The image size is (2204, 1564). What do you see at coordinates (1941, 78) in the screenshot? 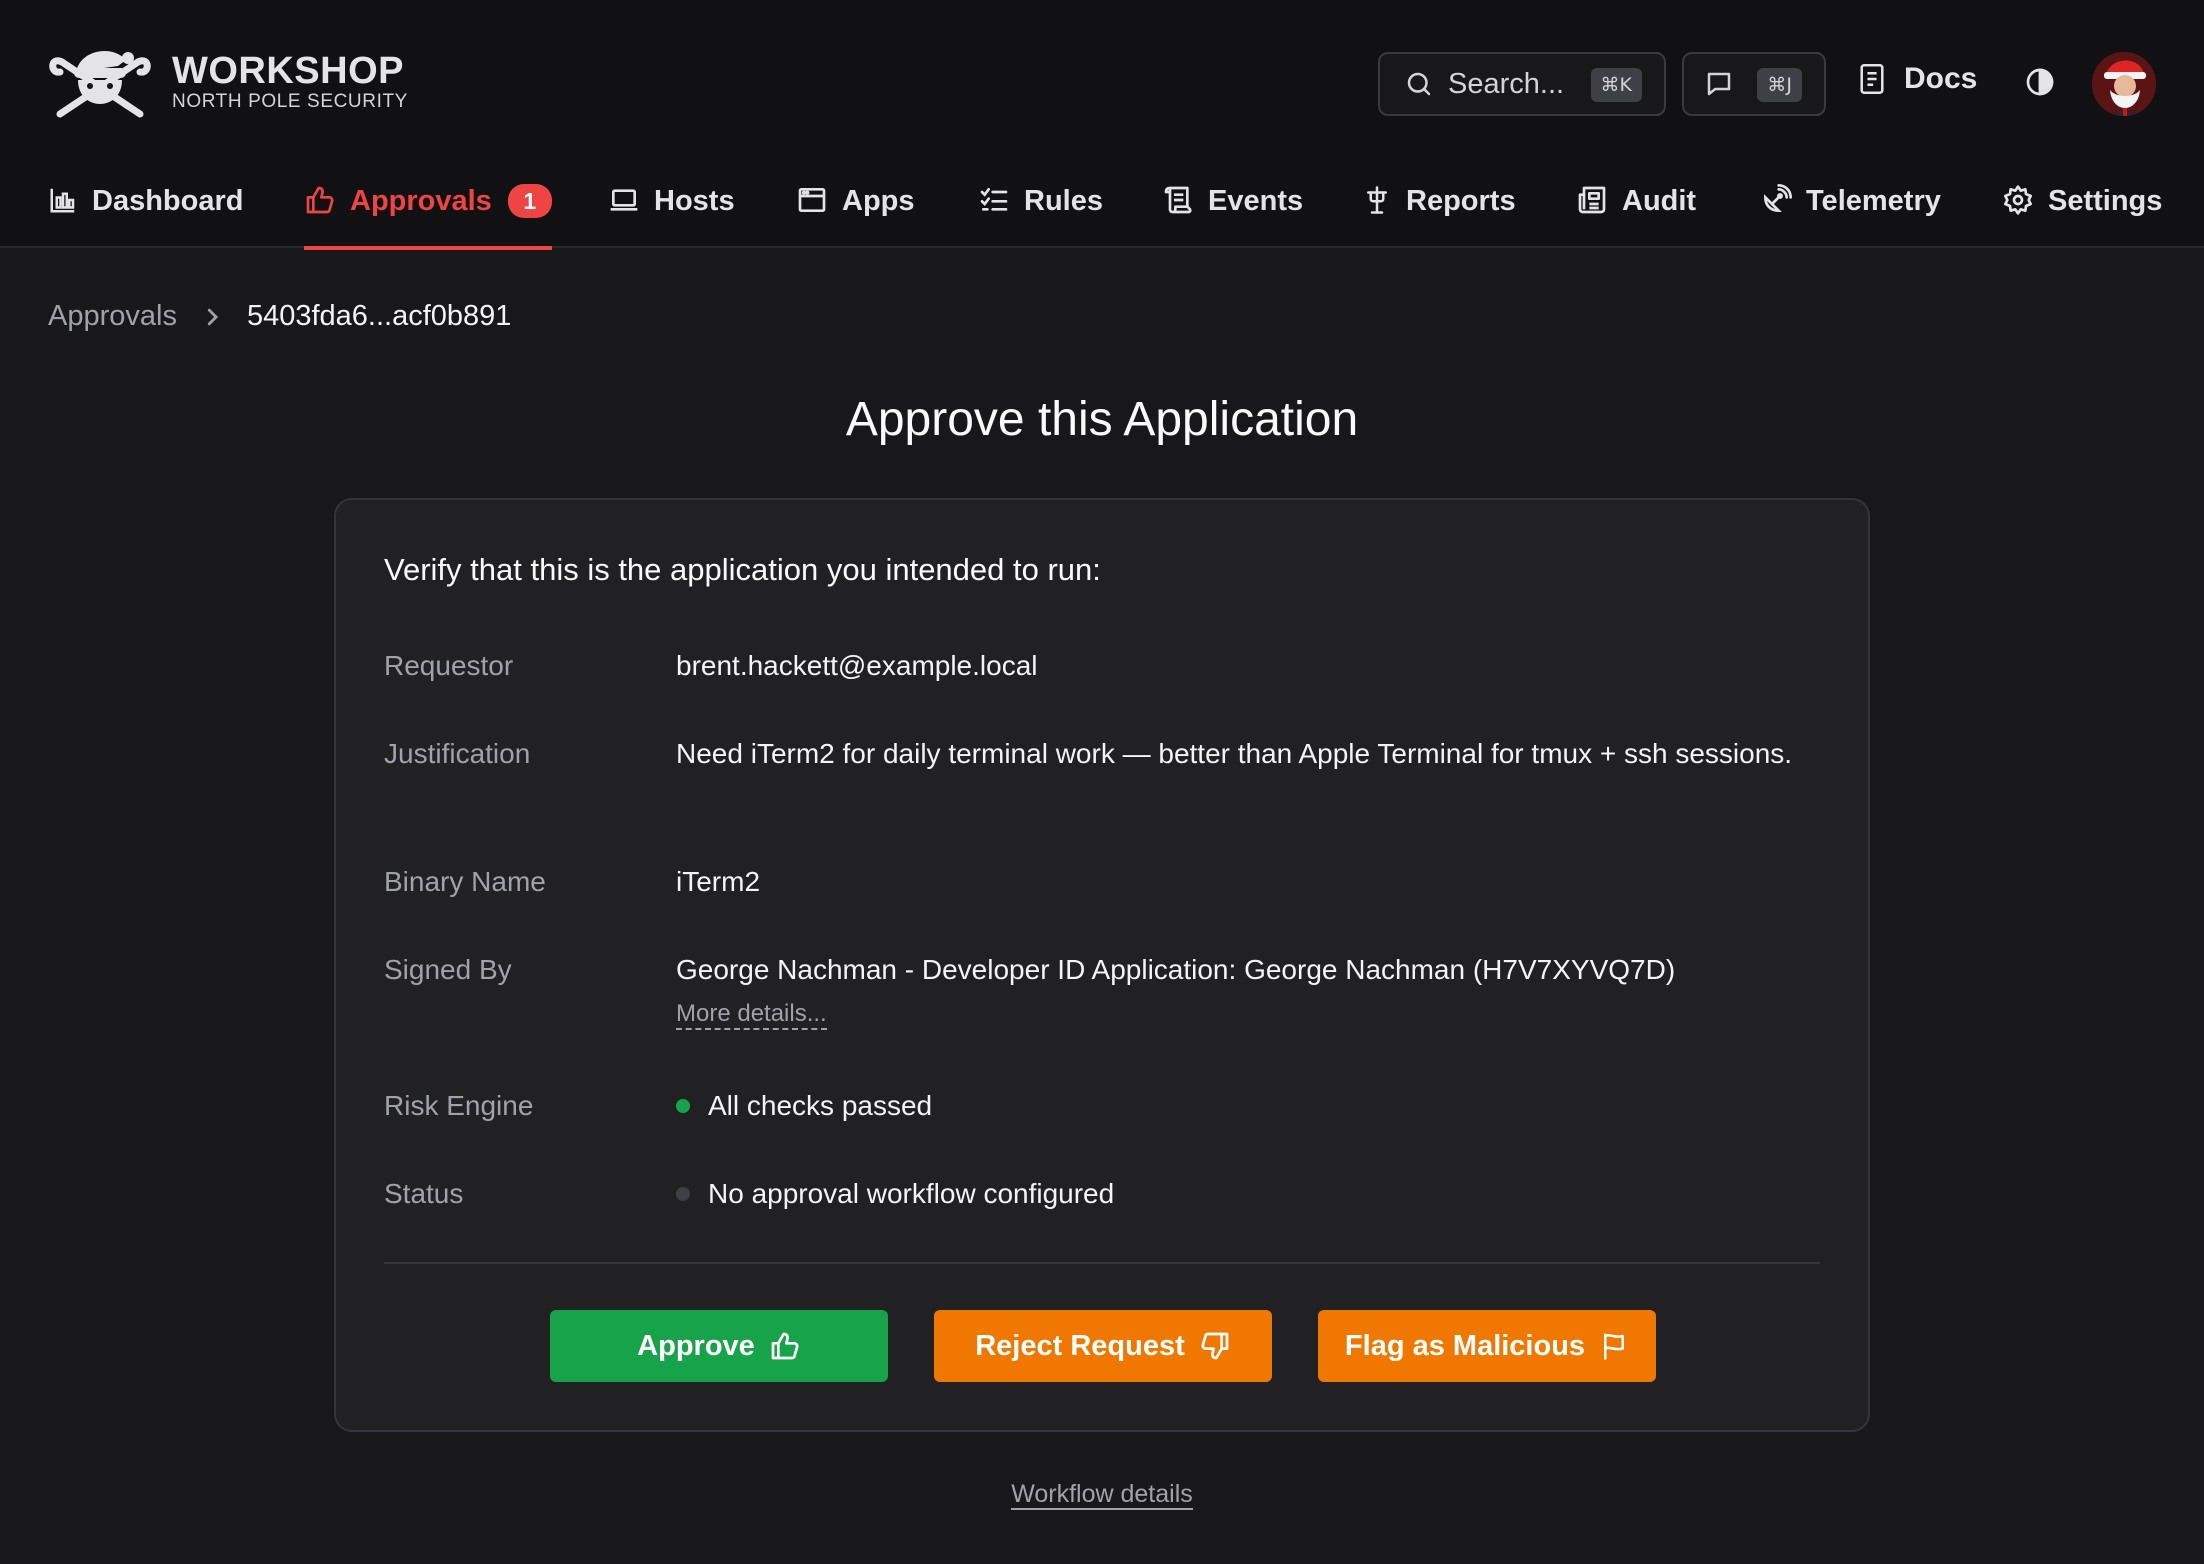
I see `docs-label: Docs` at bounding box center [1941, 78].